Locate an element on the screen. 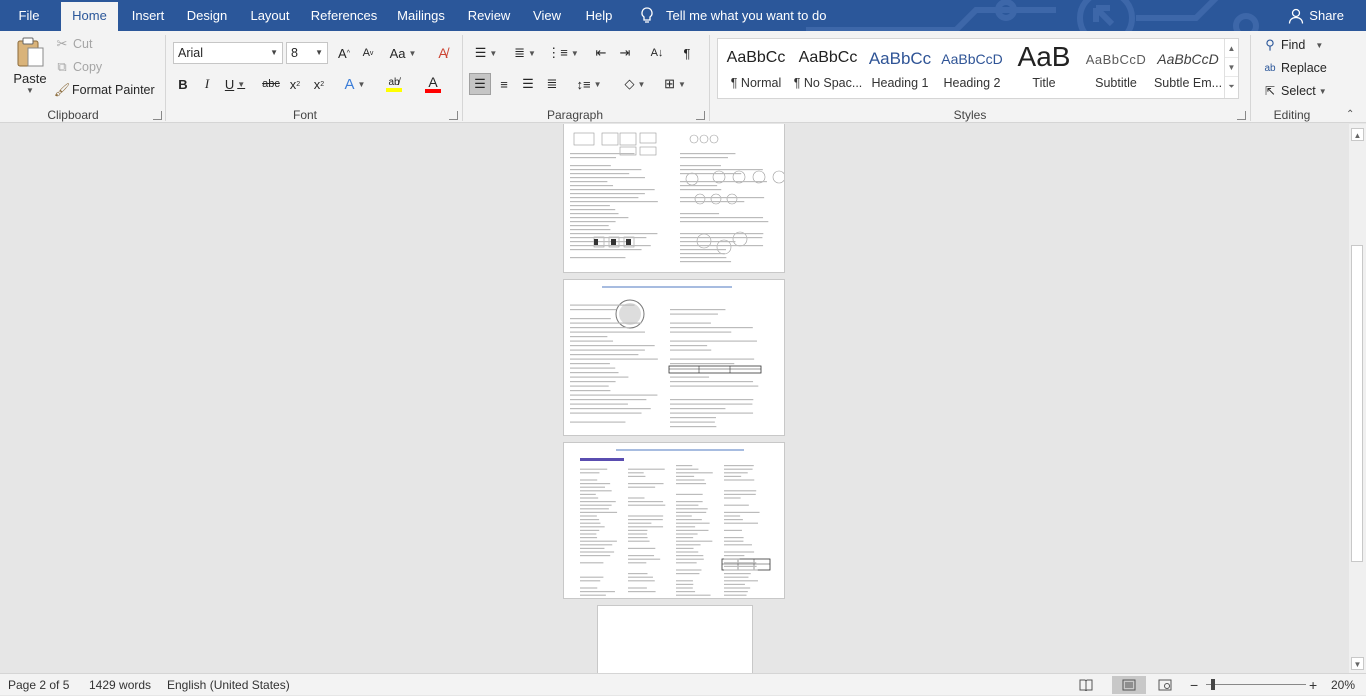  tab-help: Help is located at coordinates (599, 15).